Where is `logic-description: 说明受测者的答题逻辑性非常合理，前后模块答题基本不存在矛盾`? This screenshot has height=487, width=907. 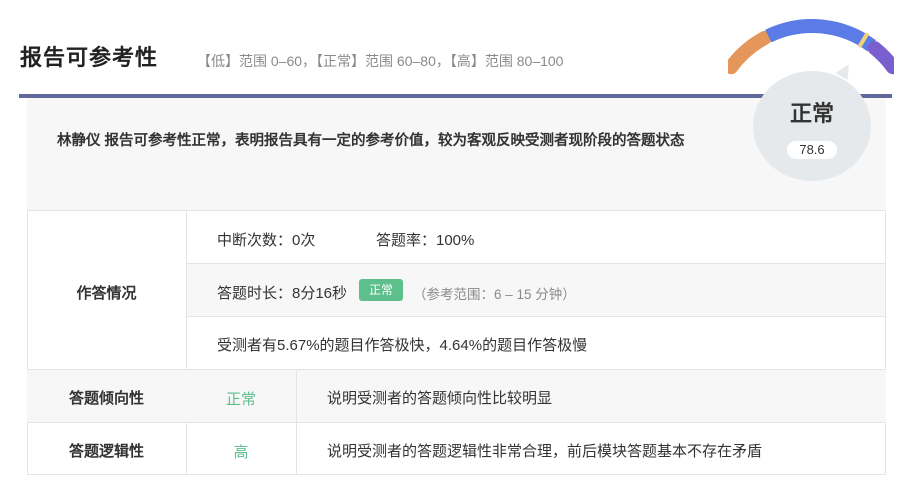 logic-description: 说明受测者的答题逻辑性非常合理，前后模块答题基本不存在矛盾 is located at coordinates (545, 451).